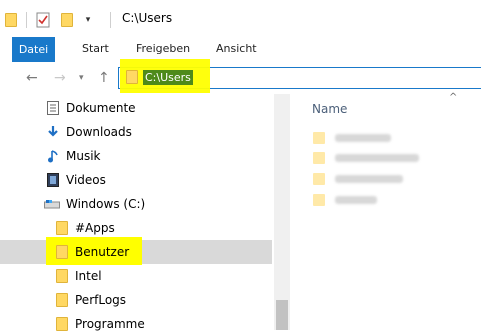 The image size is (481, 336). What do you see at coordinates (136, 156) in the screenshot?
I see `nav-item-music: Musik` at bounding box center [136, 156].